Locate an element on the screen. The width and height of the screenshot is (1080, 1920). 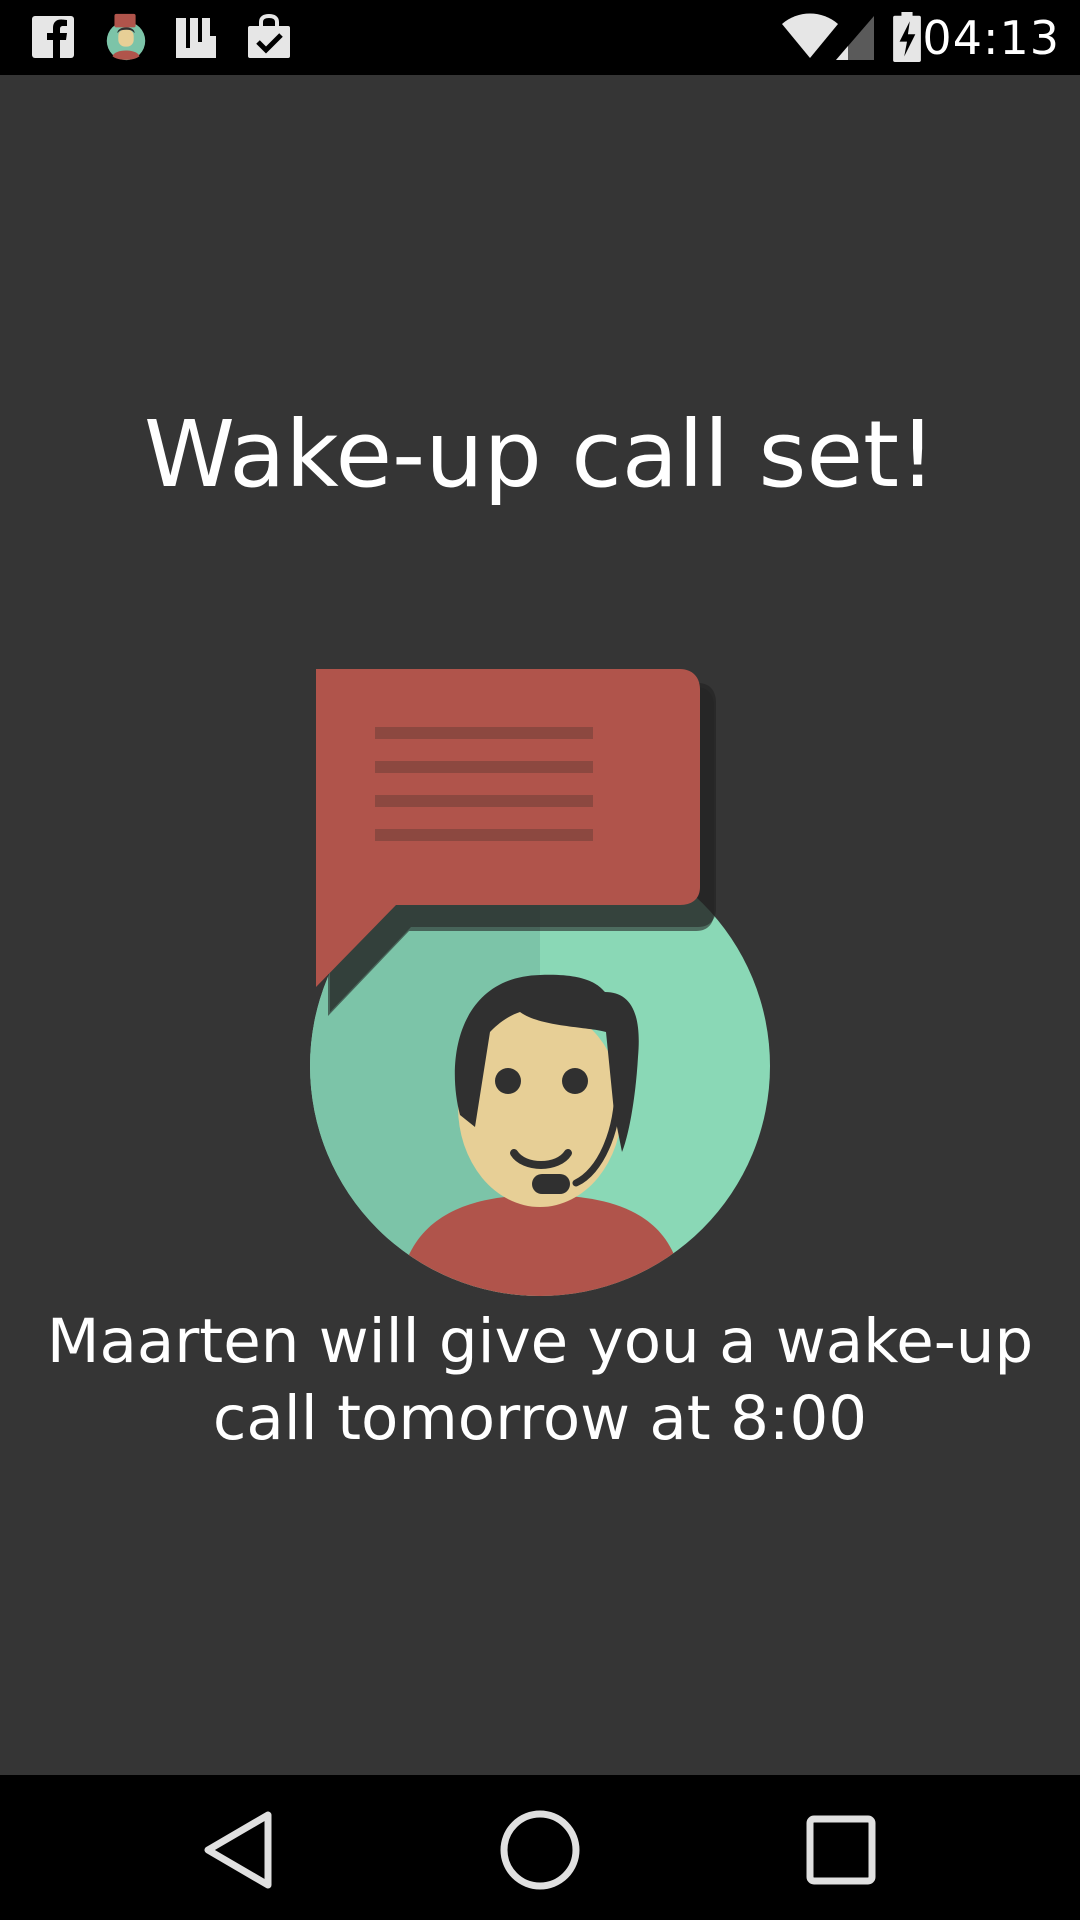
shopping-bag-icon is located at coordinates (269, 35).